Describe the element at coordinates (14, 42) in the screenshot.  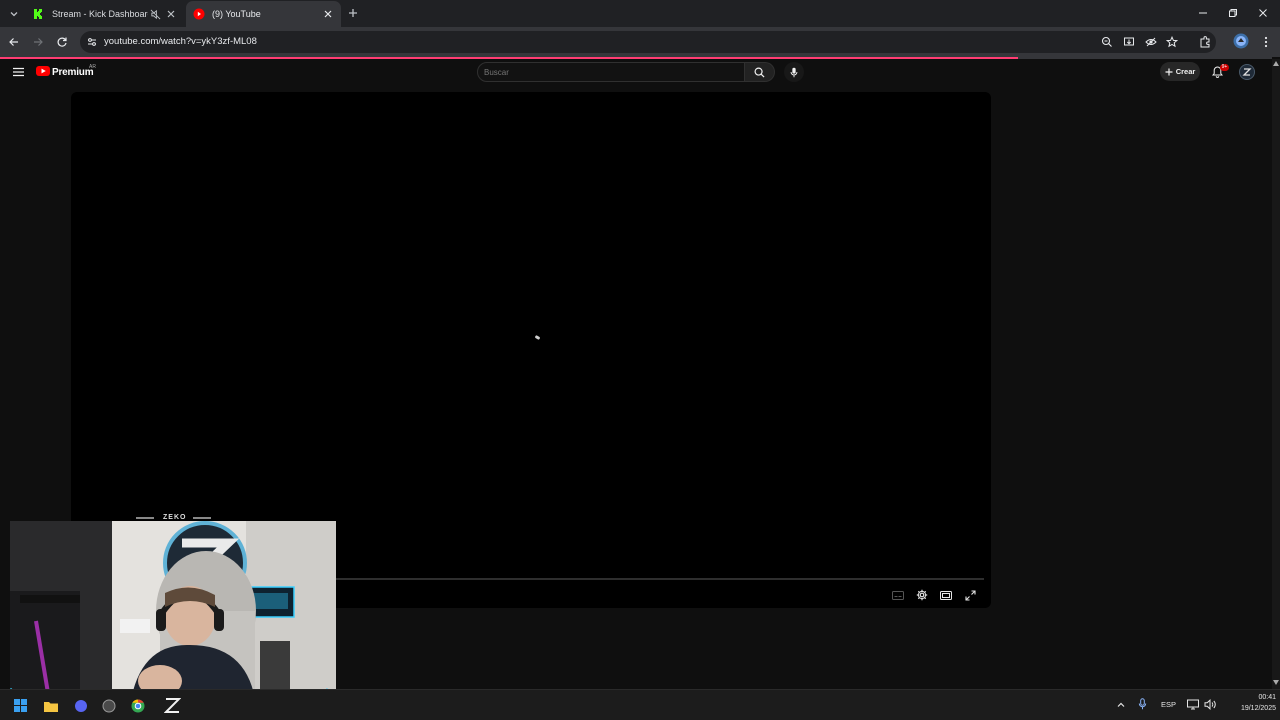
I see `back-icon` at that location.